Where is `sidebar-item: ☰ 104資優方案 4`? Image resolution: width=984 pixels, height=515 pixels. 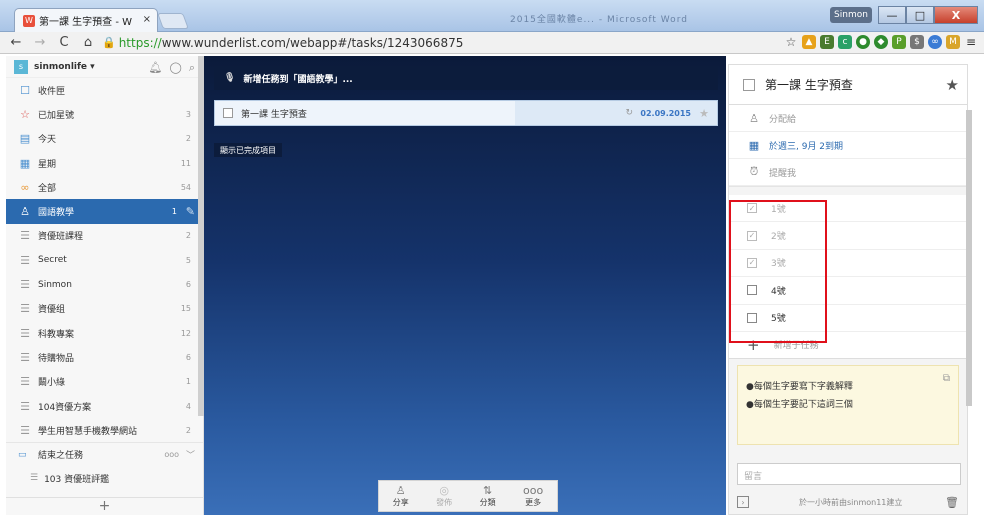 sidebar-item: ☰ 104資優方案 4 is located at coordinates (104, 406).